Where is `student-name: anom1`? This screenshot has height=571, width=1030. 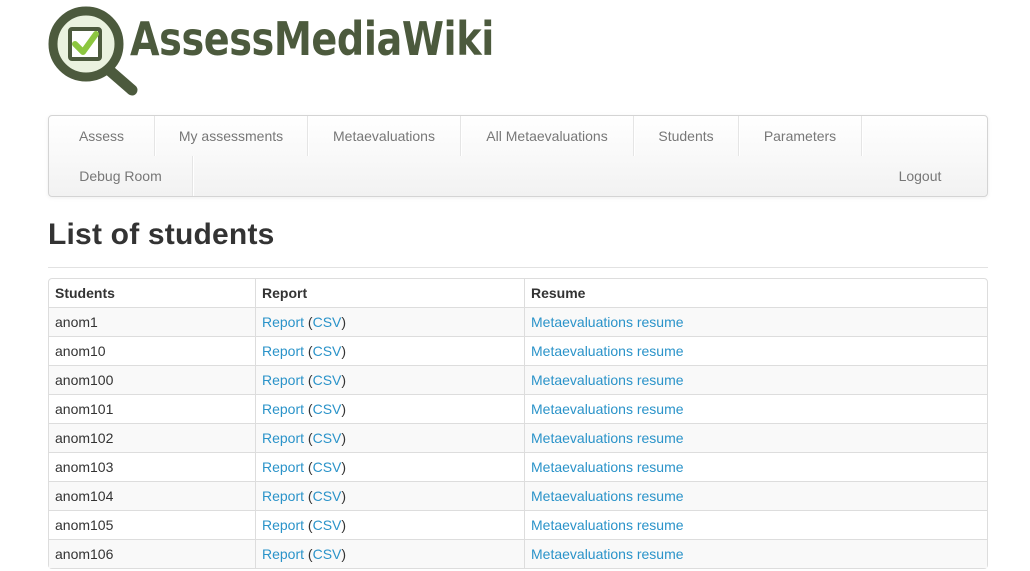
student-name: anom1 is located at coordinates (152, 321).